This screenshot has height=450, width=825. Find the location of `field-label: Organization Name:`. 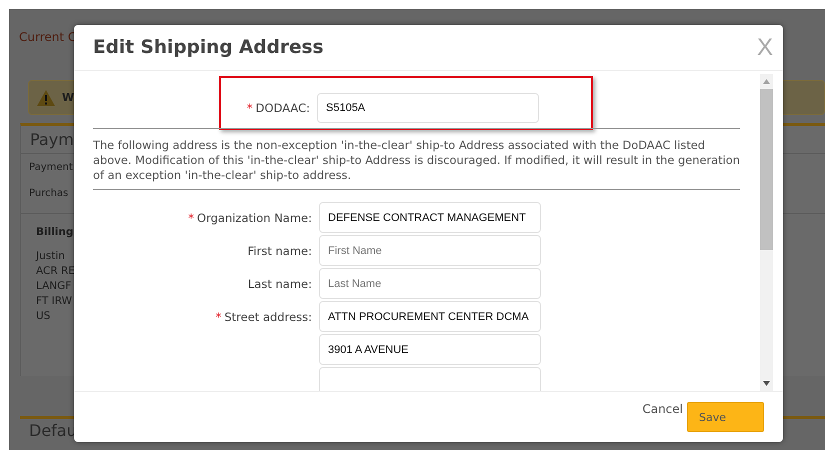

field-label: Organization Name: is located at coordinates (254, 217).